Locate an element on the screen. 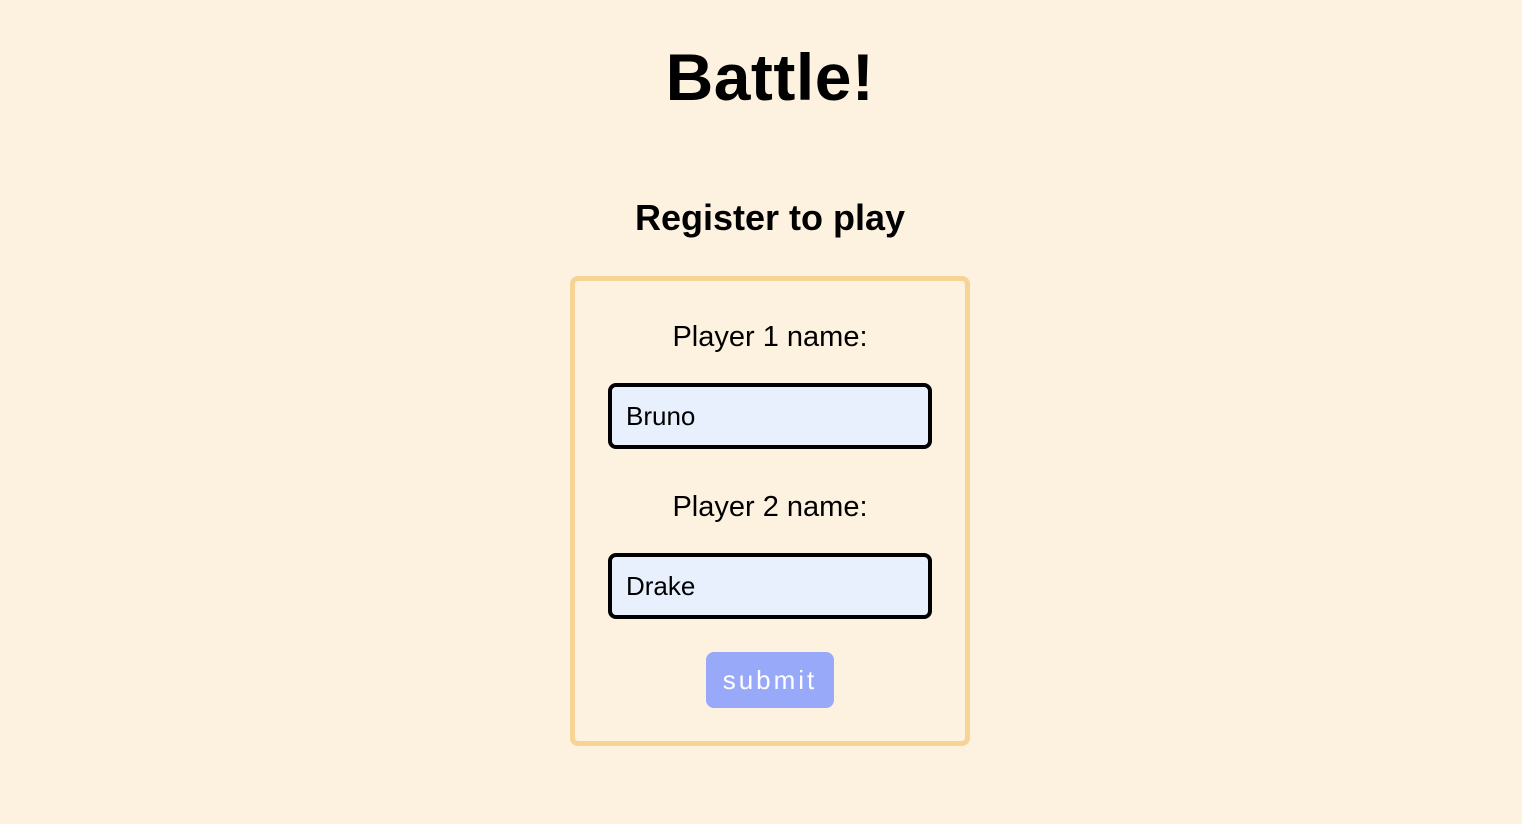 The width and height of the screenshot is (1522, 824). player1-name-input is located at coordinates (770, 416).